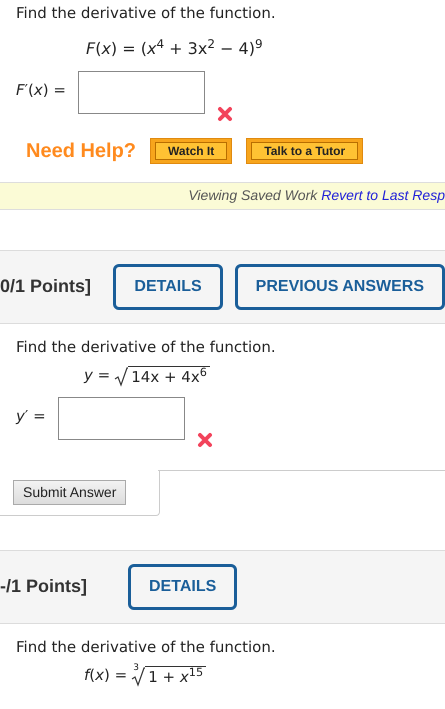 The image size is (445, 709). I want to click on points-label: 0/1 Points], so click(46, 286).